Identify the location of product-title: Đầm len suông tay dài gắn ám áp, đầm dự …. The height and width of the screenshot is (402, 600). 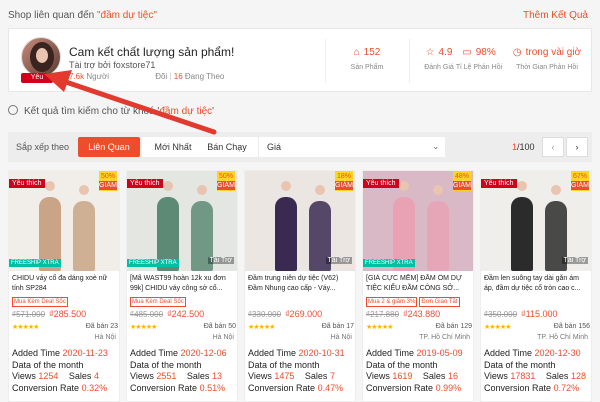
(537, 284).